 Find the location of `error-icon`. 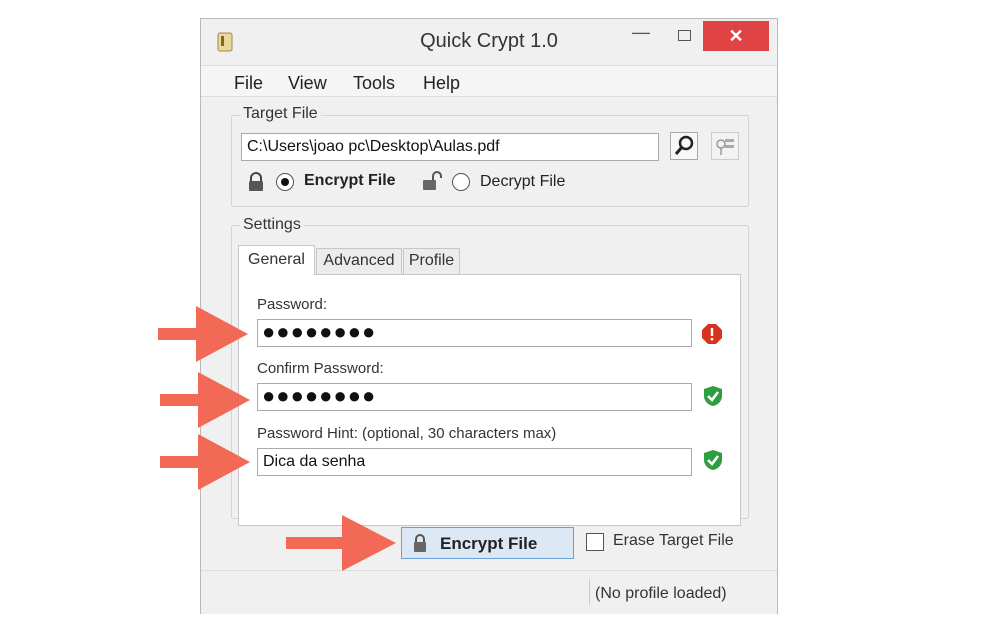

error-icon is located at coordinates (712, 334).